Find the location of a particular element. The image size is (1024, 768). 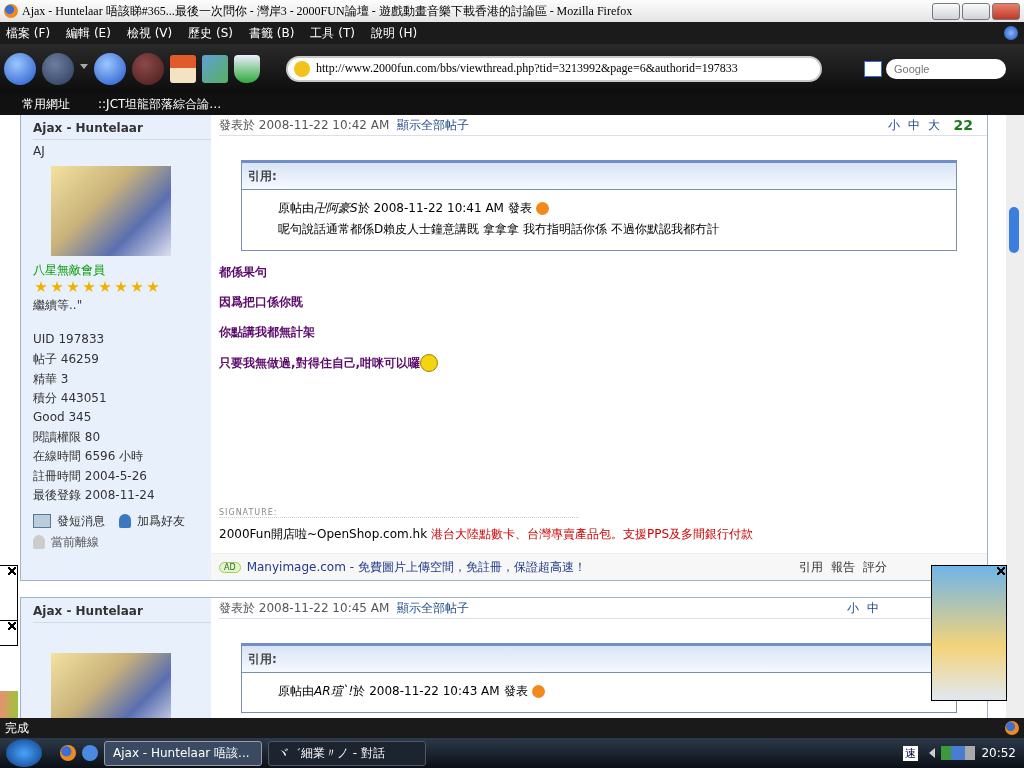

post-text: 你點講我都無計架 is located at coordinates (267, 332).